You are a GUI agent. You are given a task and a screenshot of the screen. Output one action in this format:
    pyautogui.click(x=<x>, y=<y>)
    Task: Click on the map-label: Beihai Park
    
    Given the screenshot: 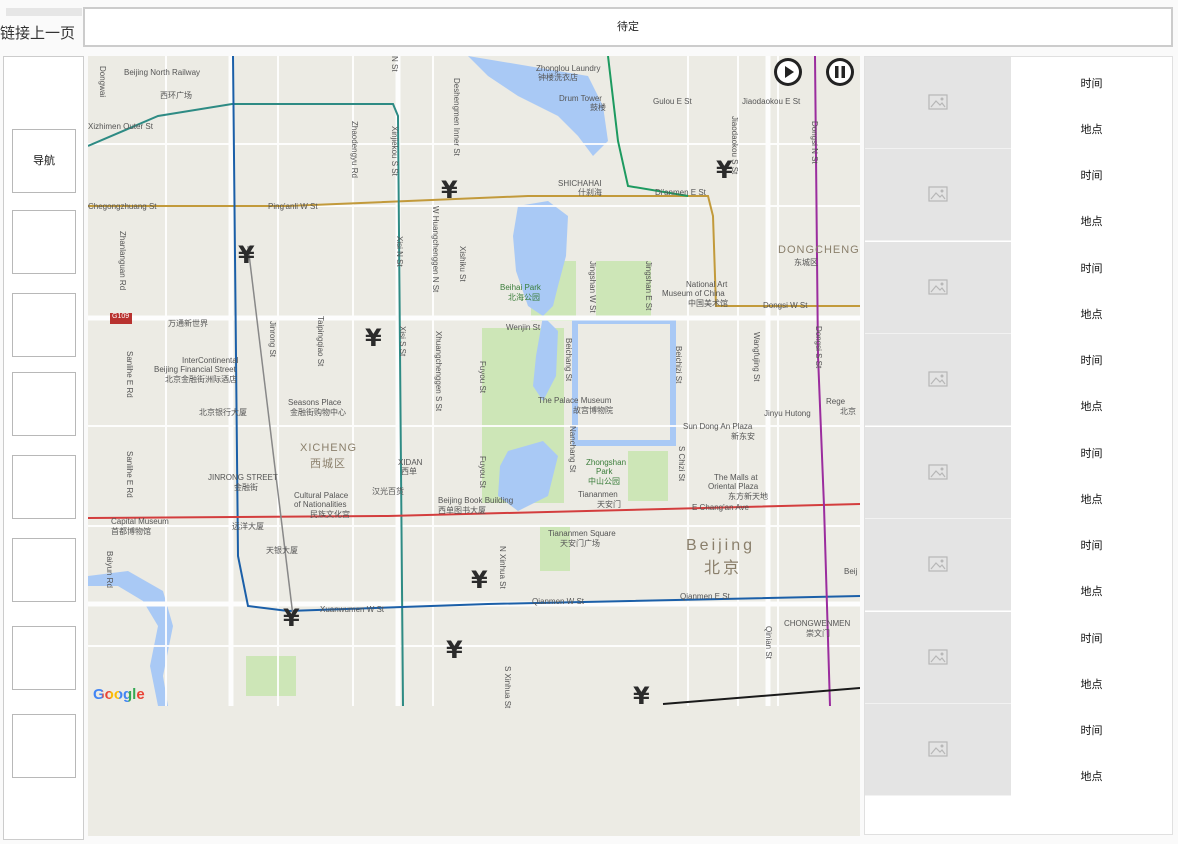 What is the action you would take?
    pyautogui.click(x=520, y=287)
    